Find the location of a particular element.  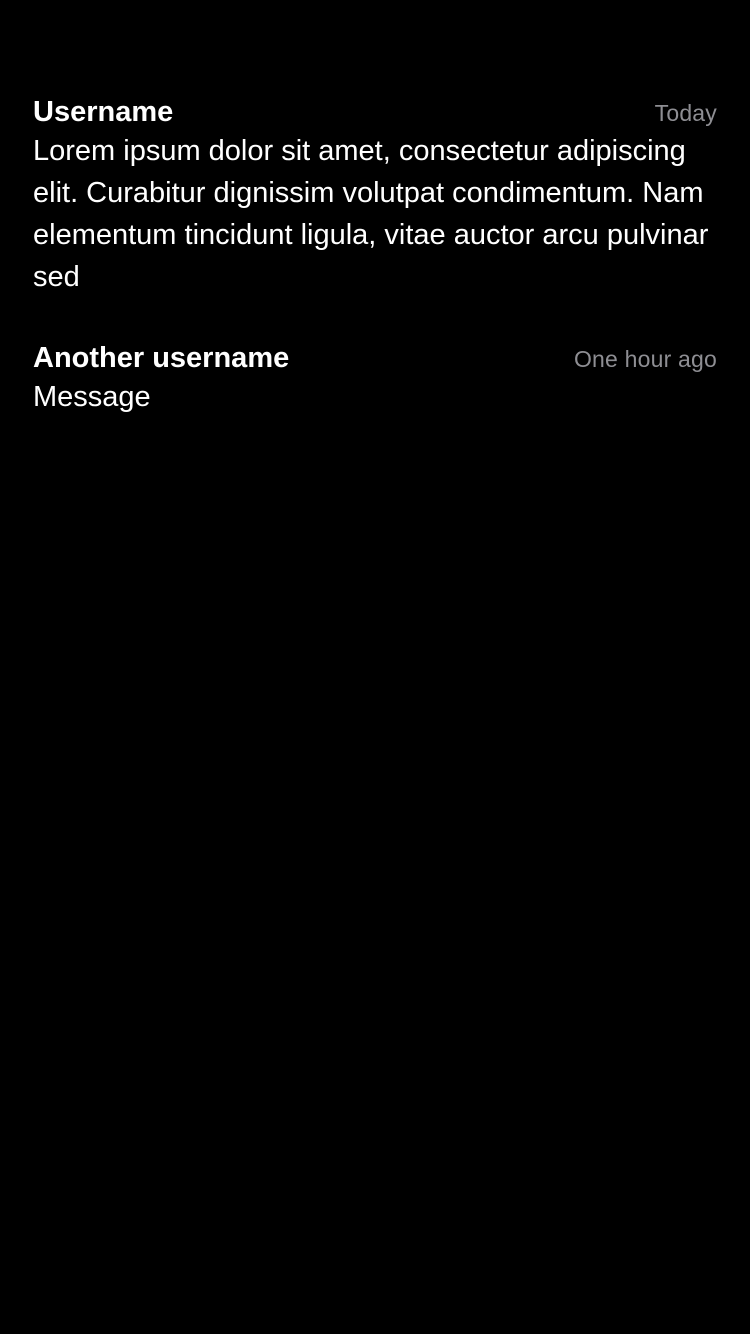

message-header: Username Today is located at coordinates (375, 112).